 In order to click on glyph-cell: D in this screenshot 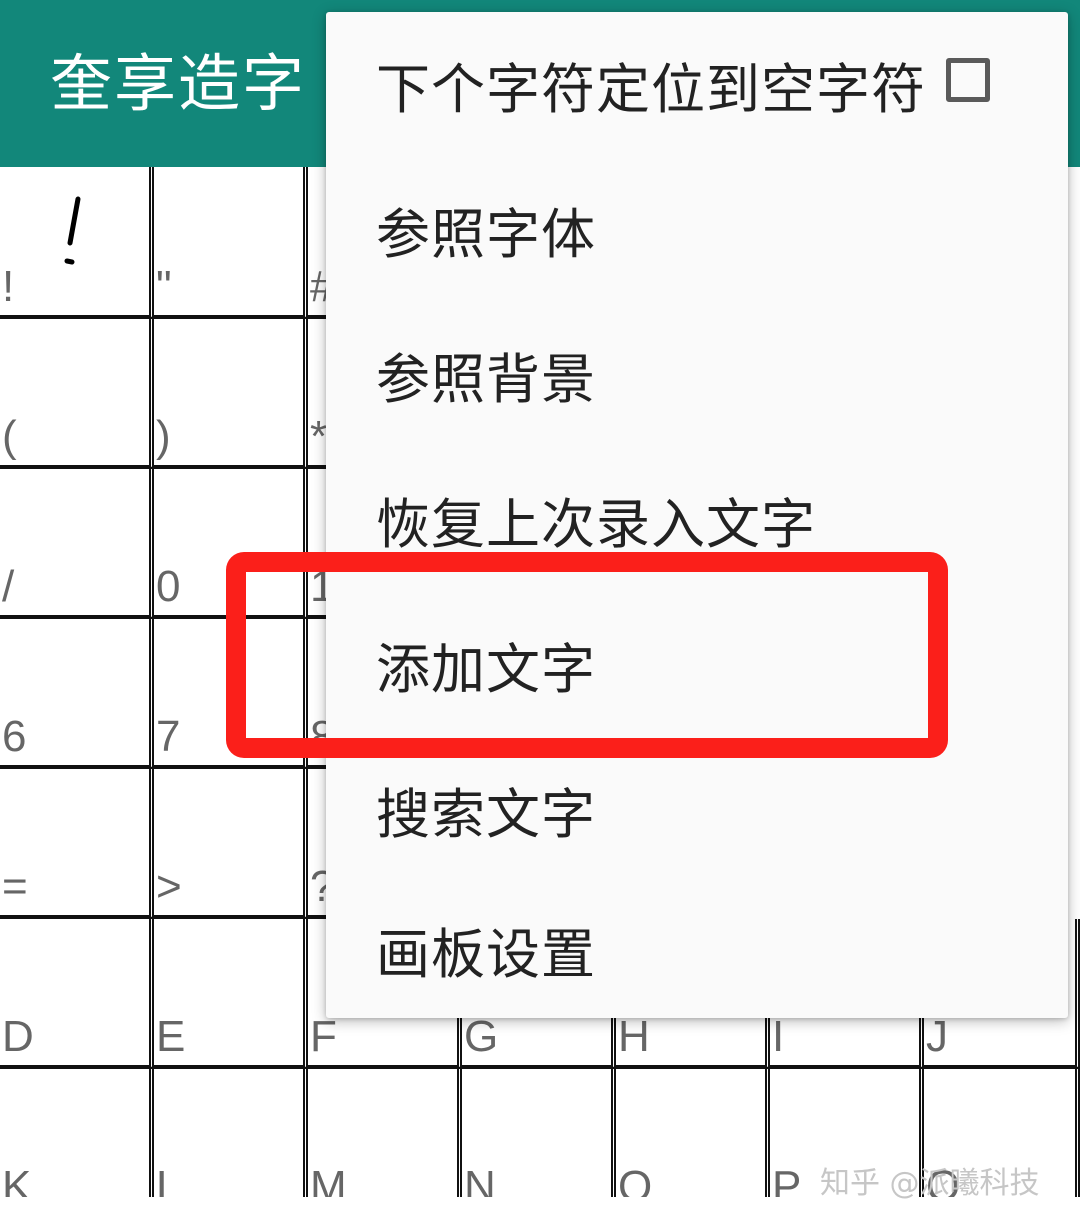, I will do `click(77, 994)`.